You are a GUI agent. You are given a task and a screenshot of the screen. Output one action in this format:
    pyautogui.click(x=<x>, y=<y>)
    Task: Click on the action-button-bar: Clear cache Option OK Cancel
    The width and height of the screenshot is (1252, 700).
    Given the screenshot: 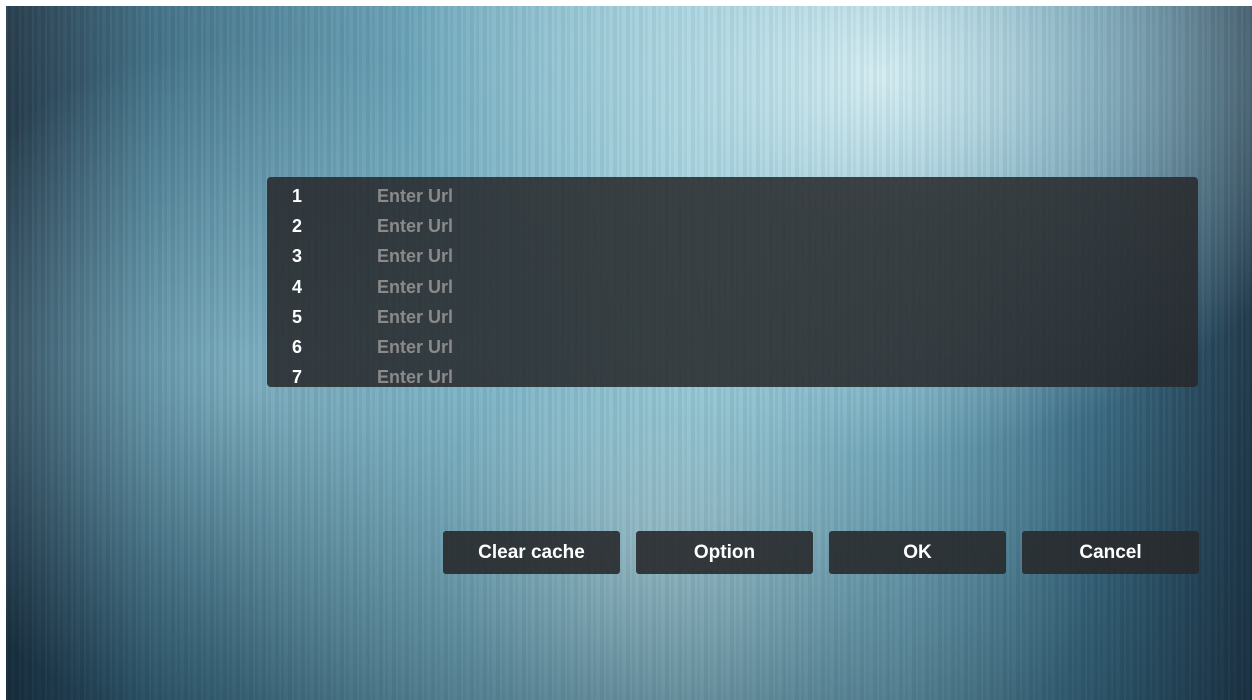 What is the action you would take?
    pyautogui.click(x=821, y=552)
    